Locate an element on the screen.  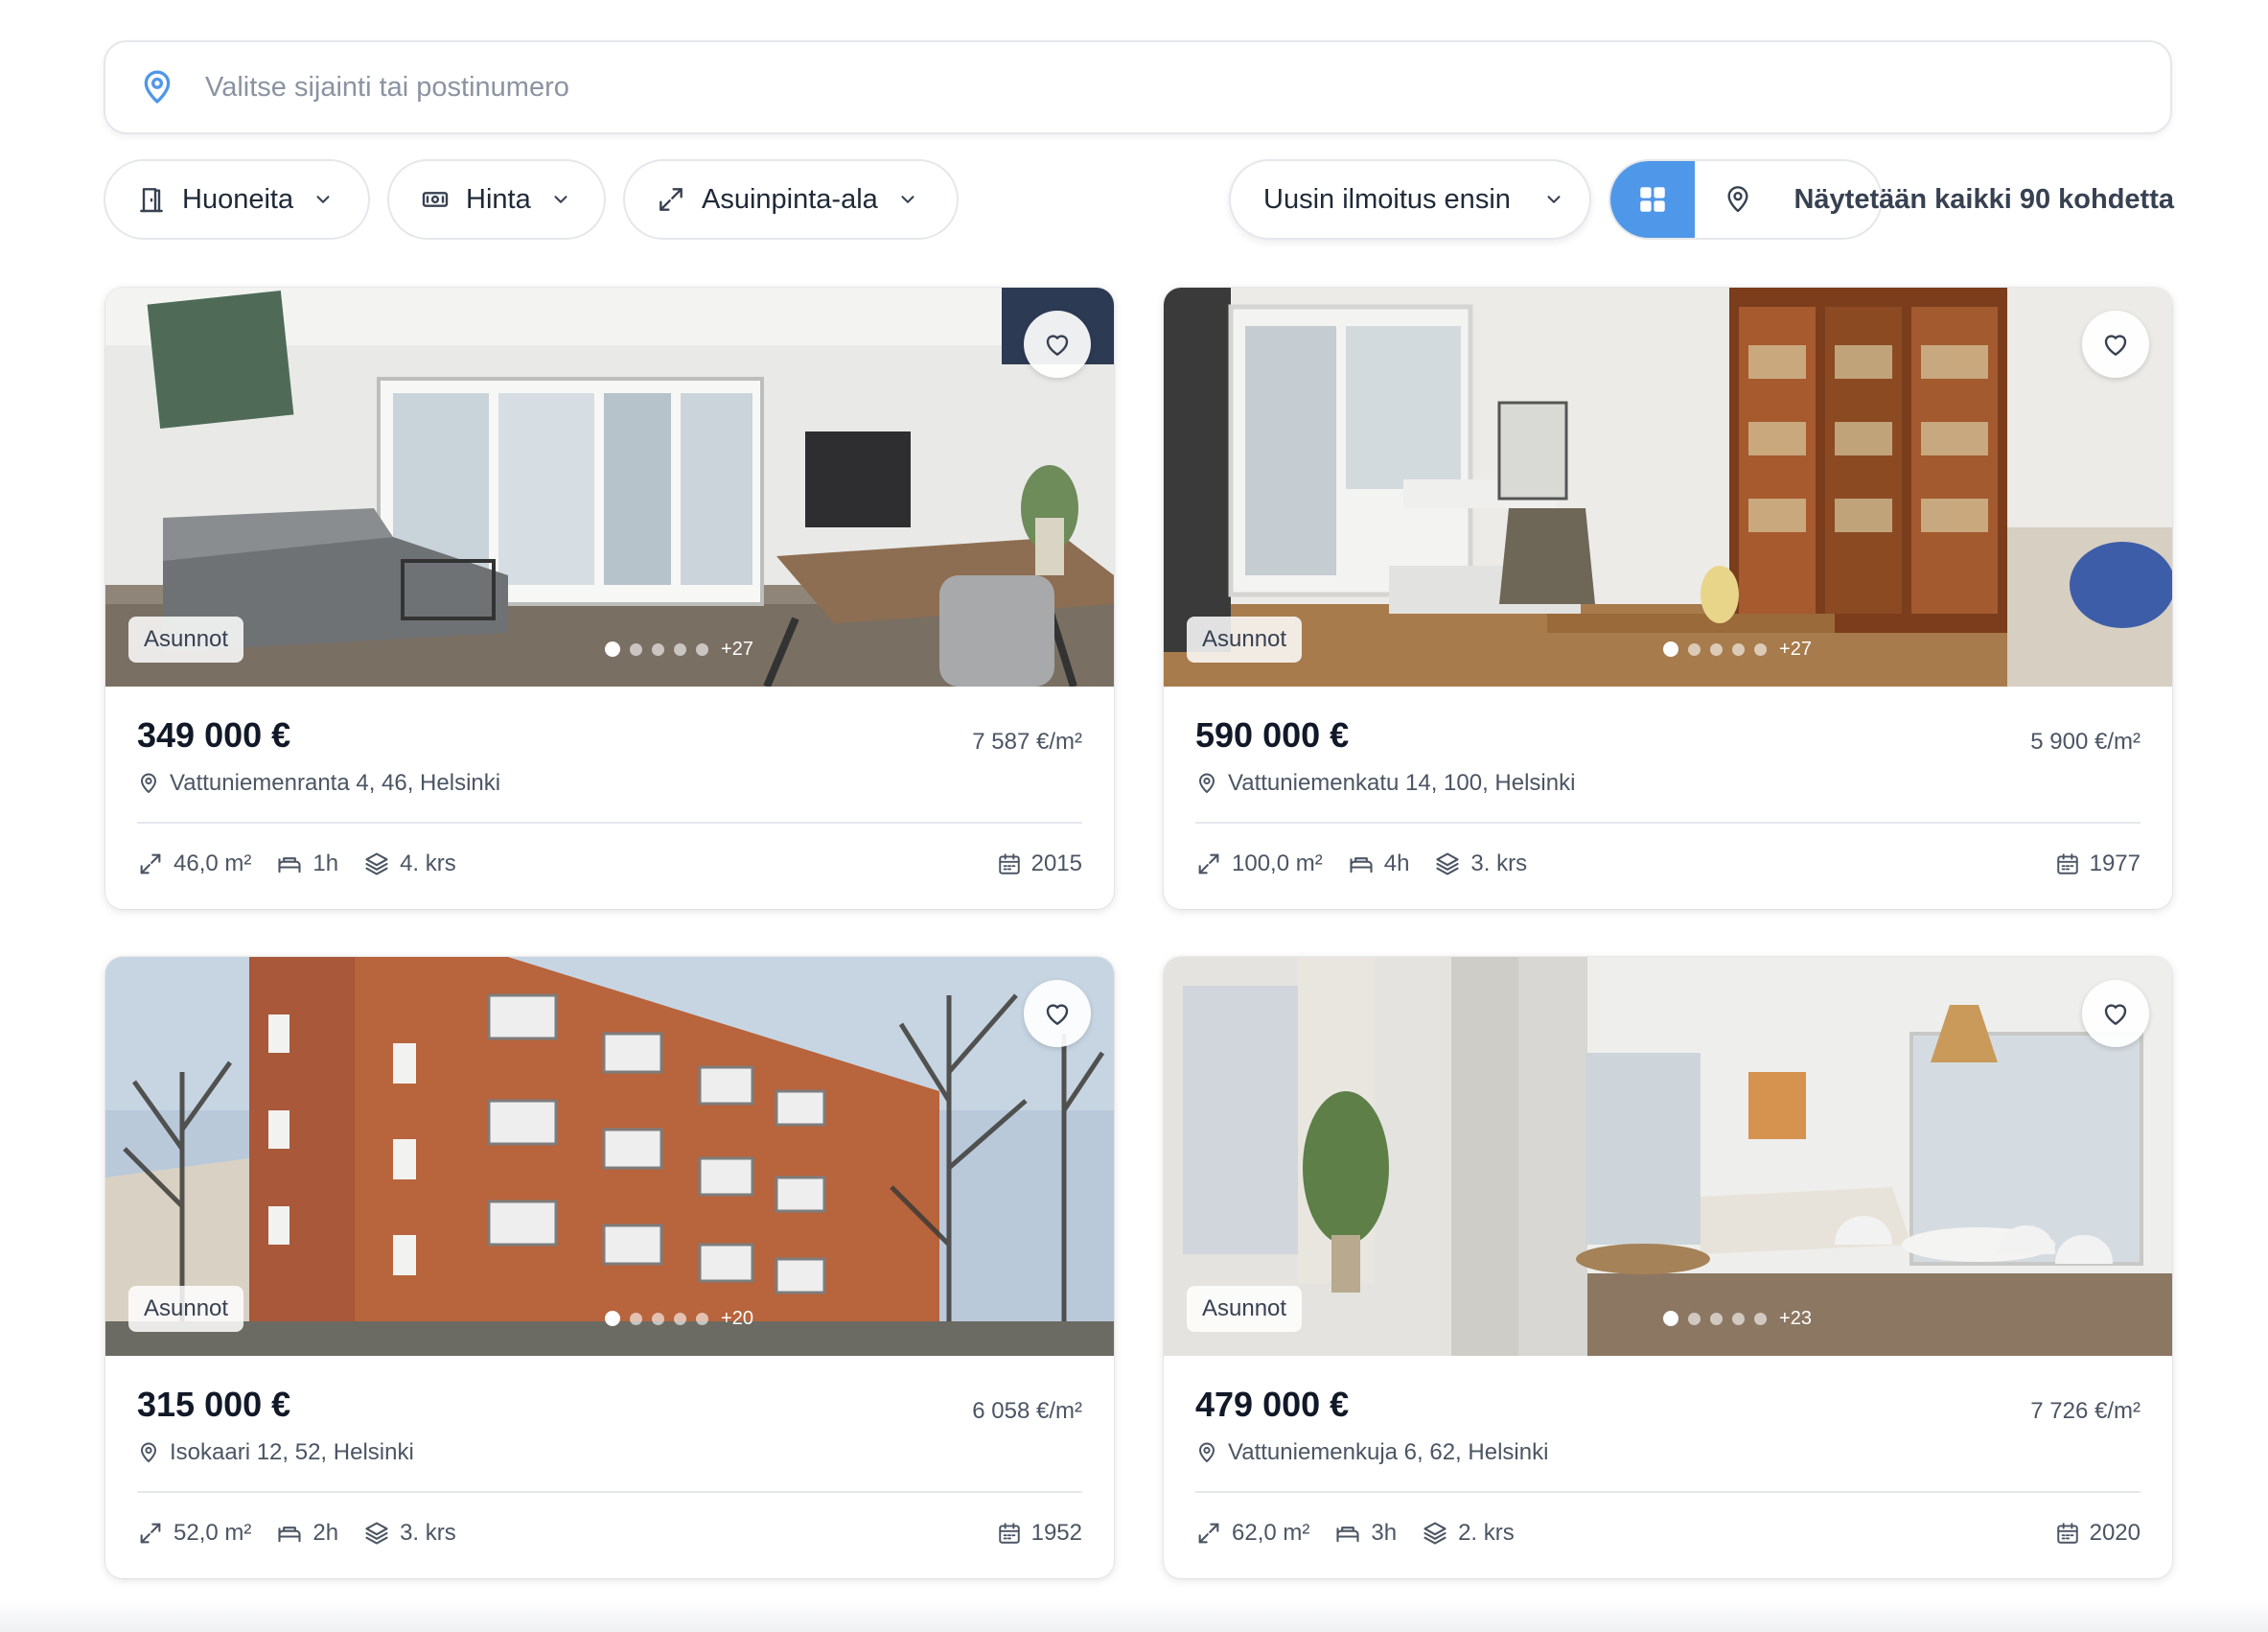
listing-stats: 62,0 m² 3h 2. krs is located at coordinates (1367, 1534).